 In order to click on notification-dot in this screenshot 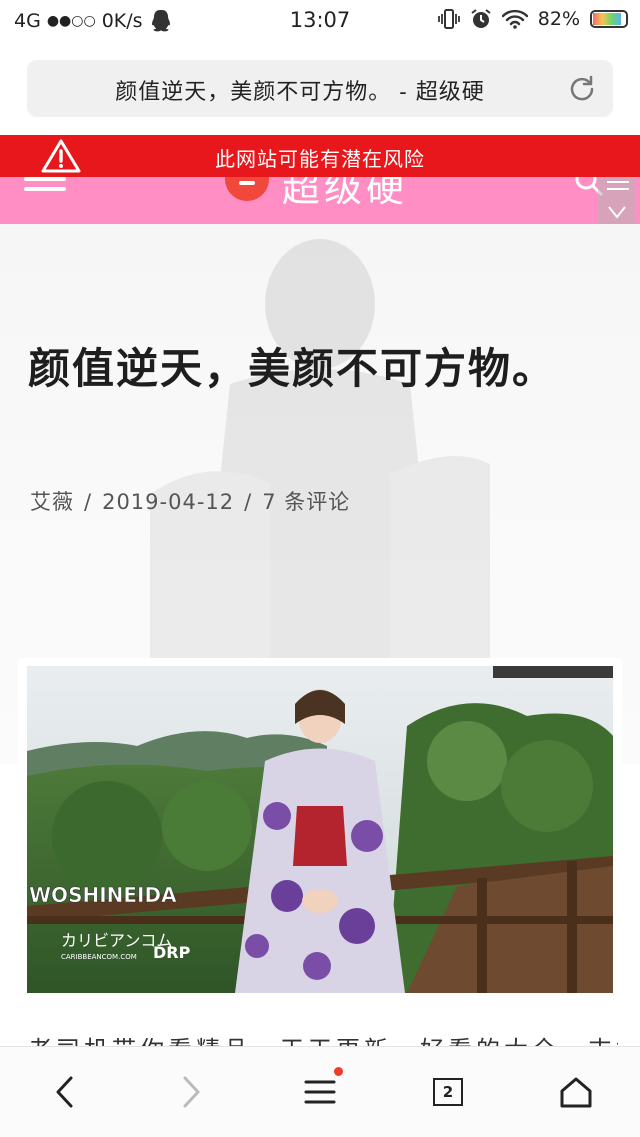, I will do `click(338, 1071)`.